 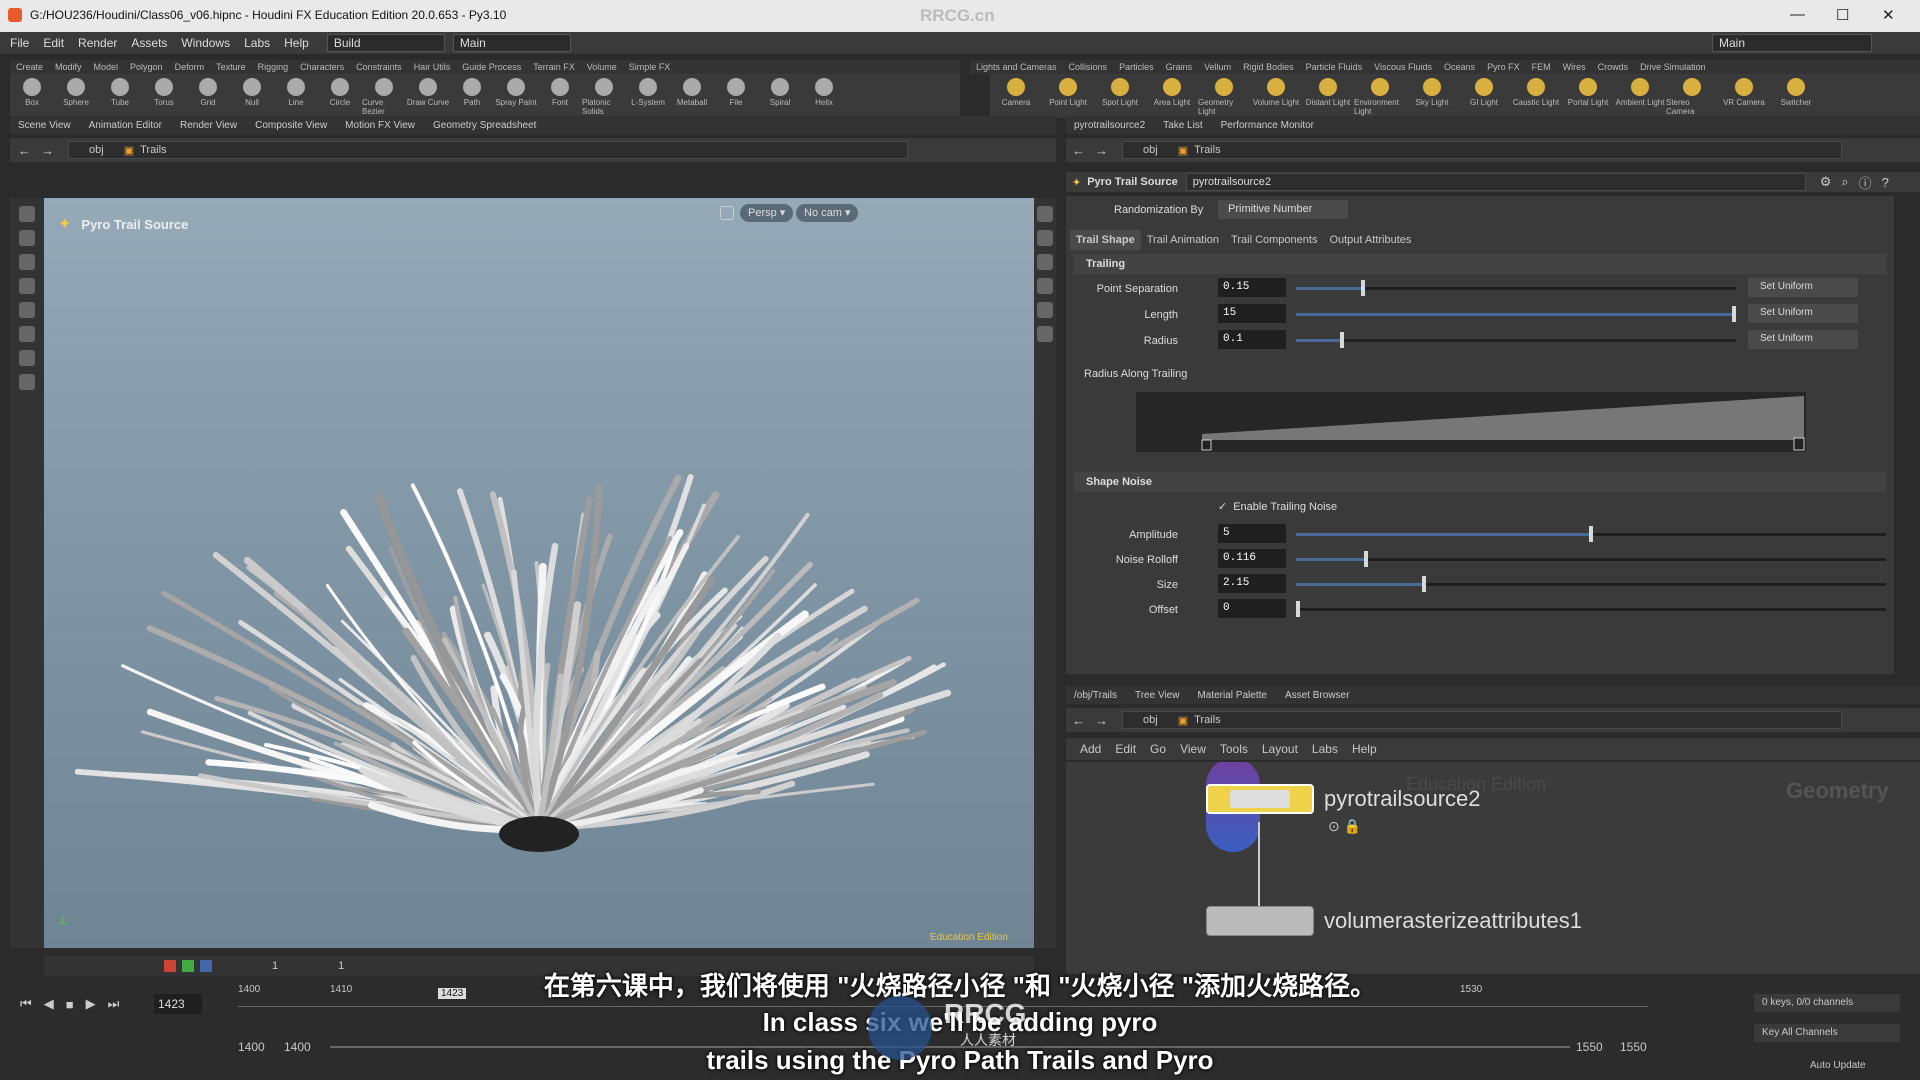 I want to click on shelf-tool-10: Path, so click(x=472, y=96).